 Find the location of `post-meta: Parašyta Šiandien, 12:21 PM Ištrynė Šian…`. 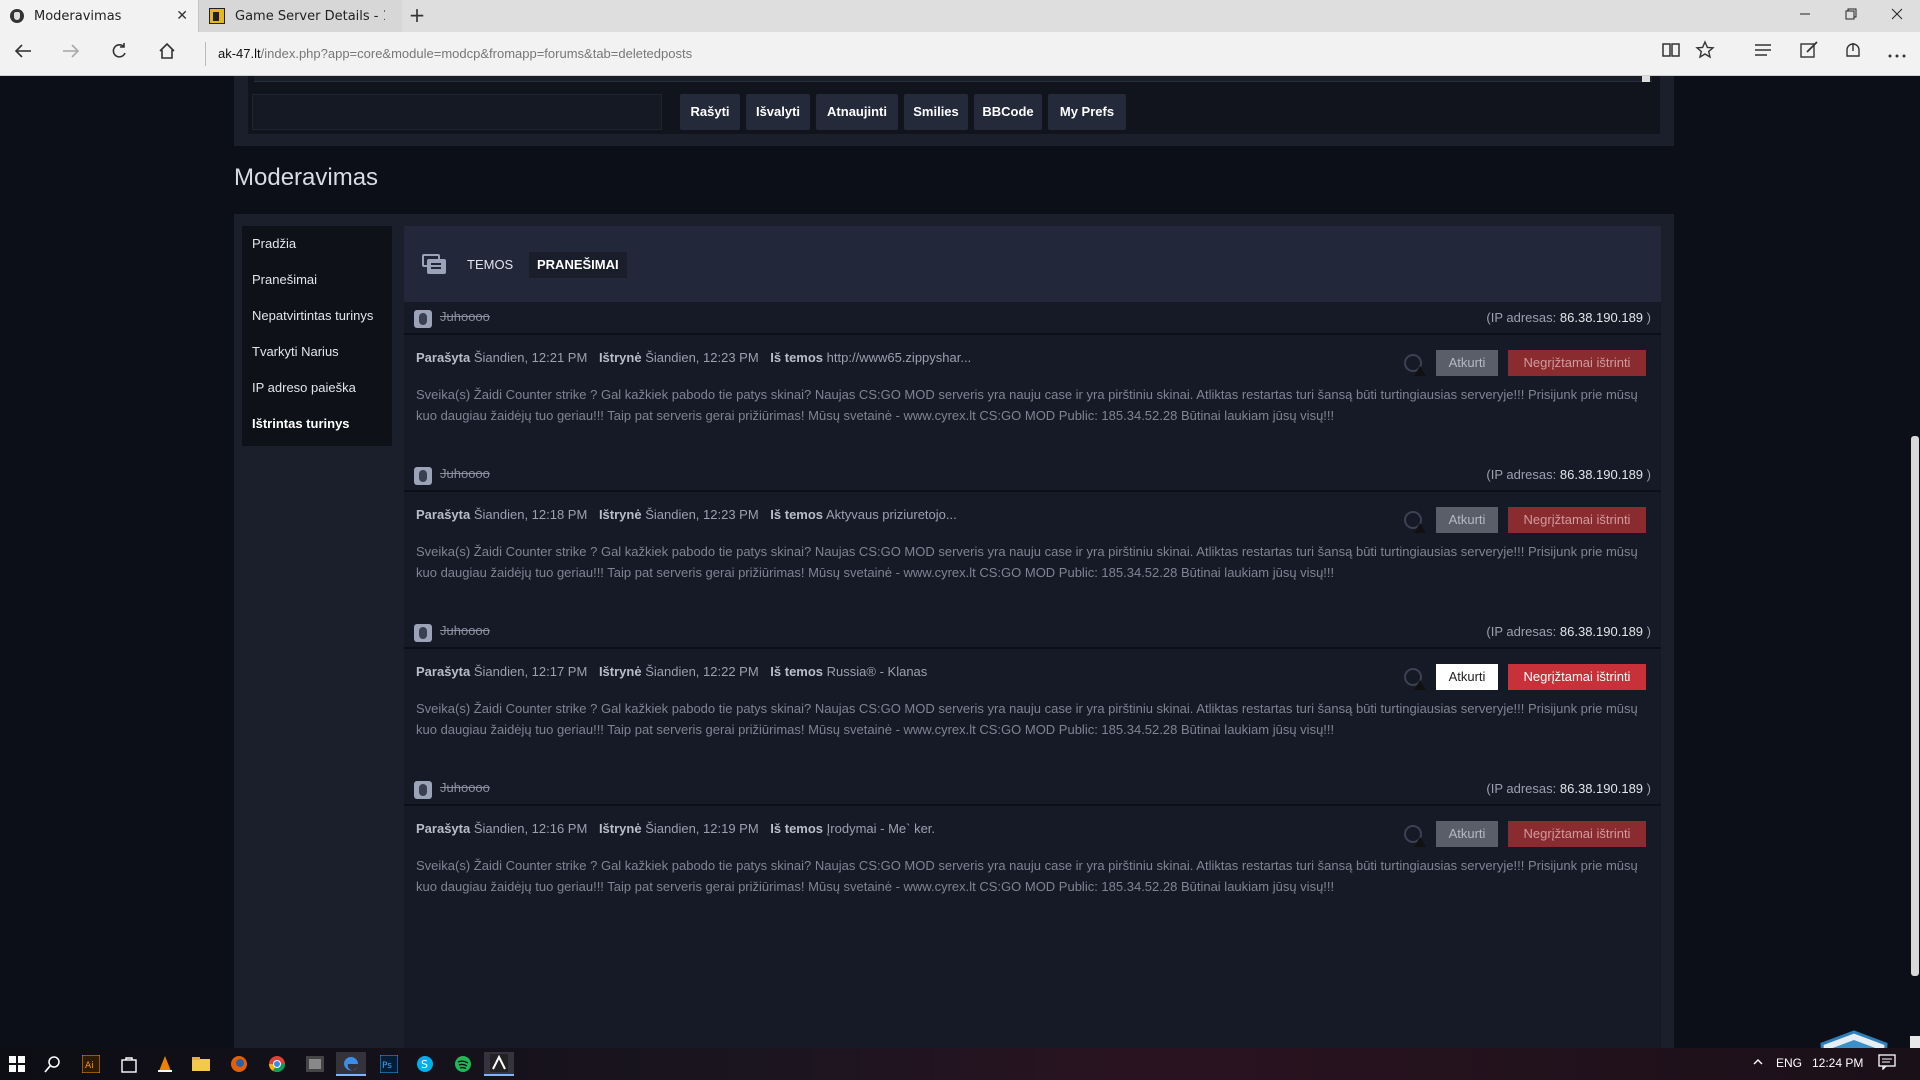

post-meta: Parašyta Šiandien, 12:21 PM Ištrynė Šian… is located at coordinates (694, 357).